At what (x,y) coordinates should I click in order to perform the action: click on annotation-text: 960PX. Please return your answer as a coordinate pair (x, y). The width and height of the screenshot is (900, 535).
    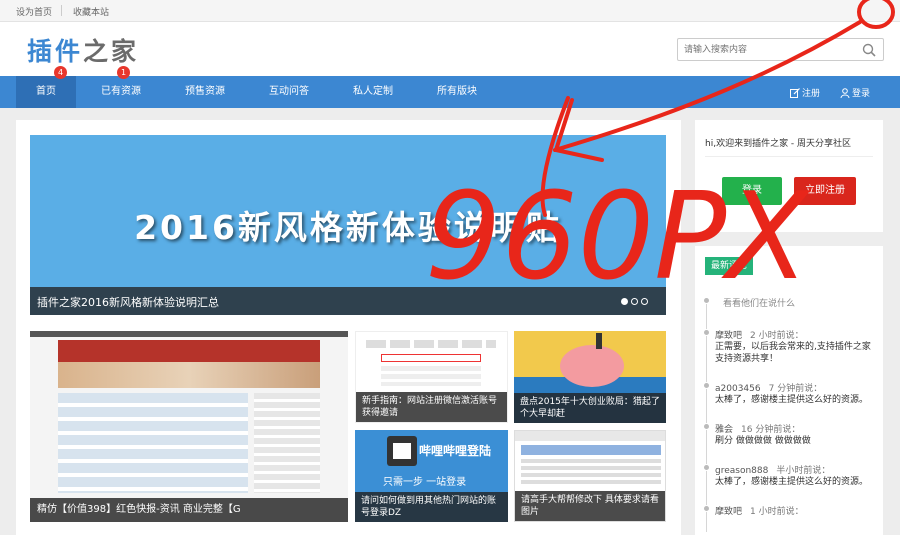
    Looking at the image, I should click on (618, 237).